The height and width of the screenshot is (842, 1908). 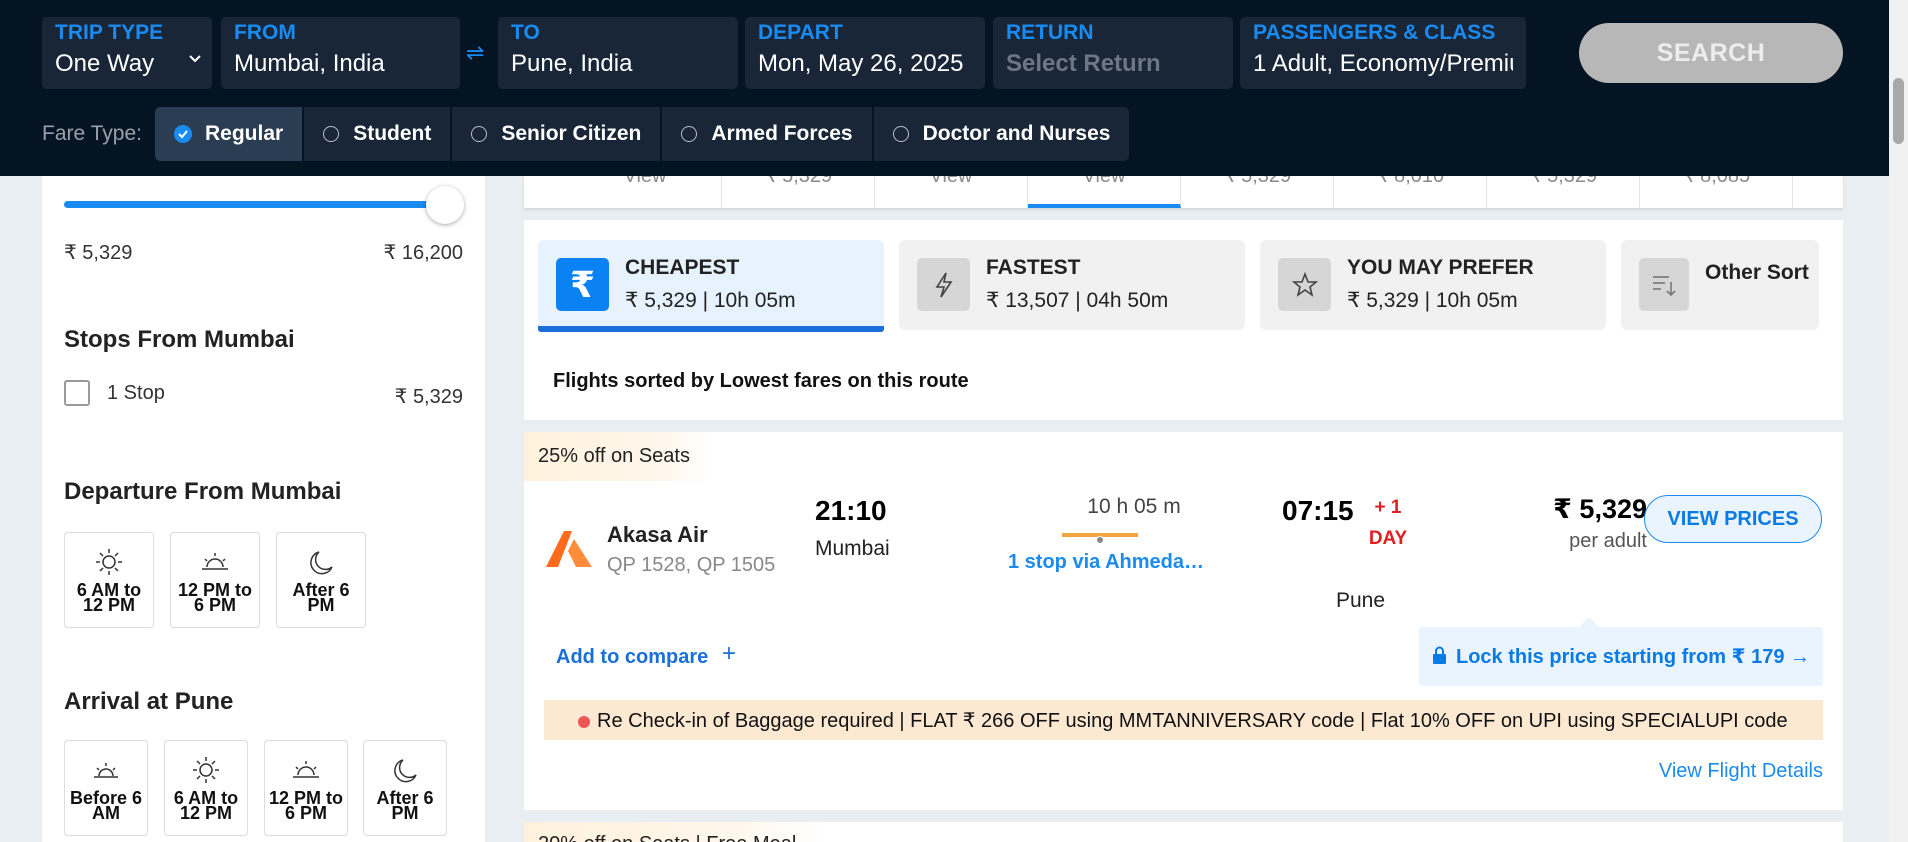 What do you see at coordinates (475, 53) in the screenshot?
I see `swap-icon: ⇌` at bounding box center [475, 53].